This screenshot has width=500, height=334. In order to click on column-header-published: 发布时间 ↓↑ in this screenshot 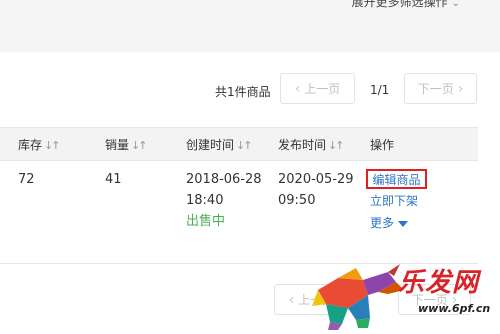, I will do `click(311, 144)`.